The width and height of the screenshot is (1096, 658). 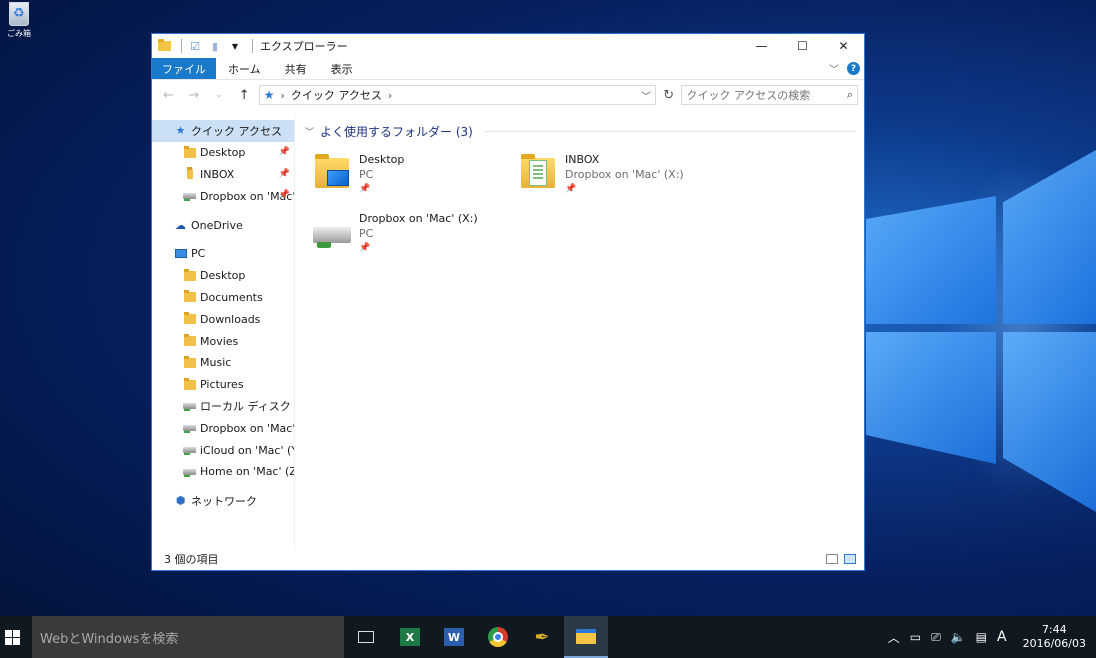 What do you see at coordinates (309, 131) in the screenshot?
I see `collapse-chevron-icon: ﹀` at bounding box center [309, 131].